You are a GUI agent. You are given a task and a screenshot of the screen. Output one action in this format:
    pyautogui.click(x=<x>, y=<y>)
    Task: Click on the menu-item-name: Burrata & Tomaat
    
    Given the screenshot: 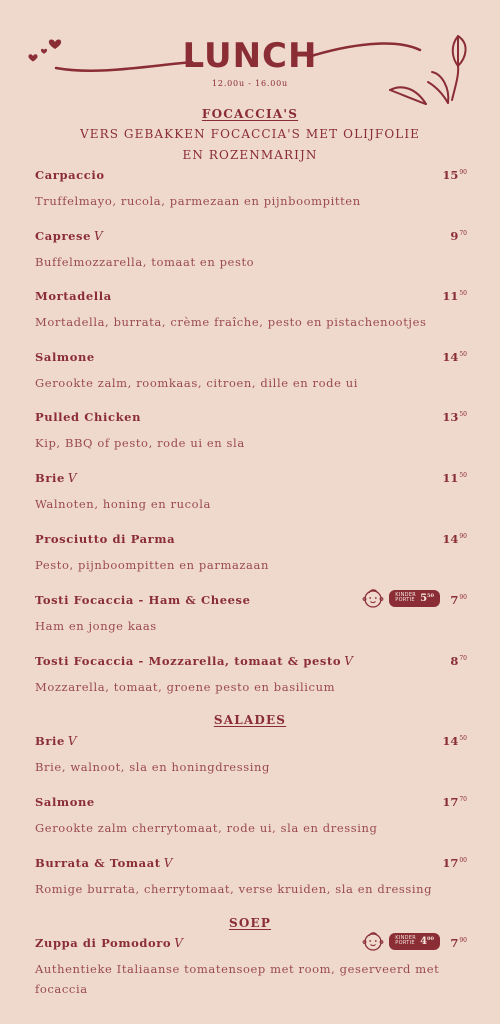 What is the action you would take?
    pyautogui.click(x=98, y=863)
    